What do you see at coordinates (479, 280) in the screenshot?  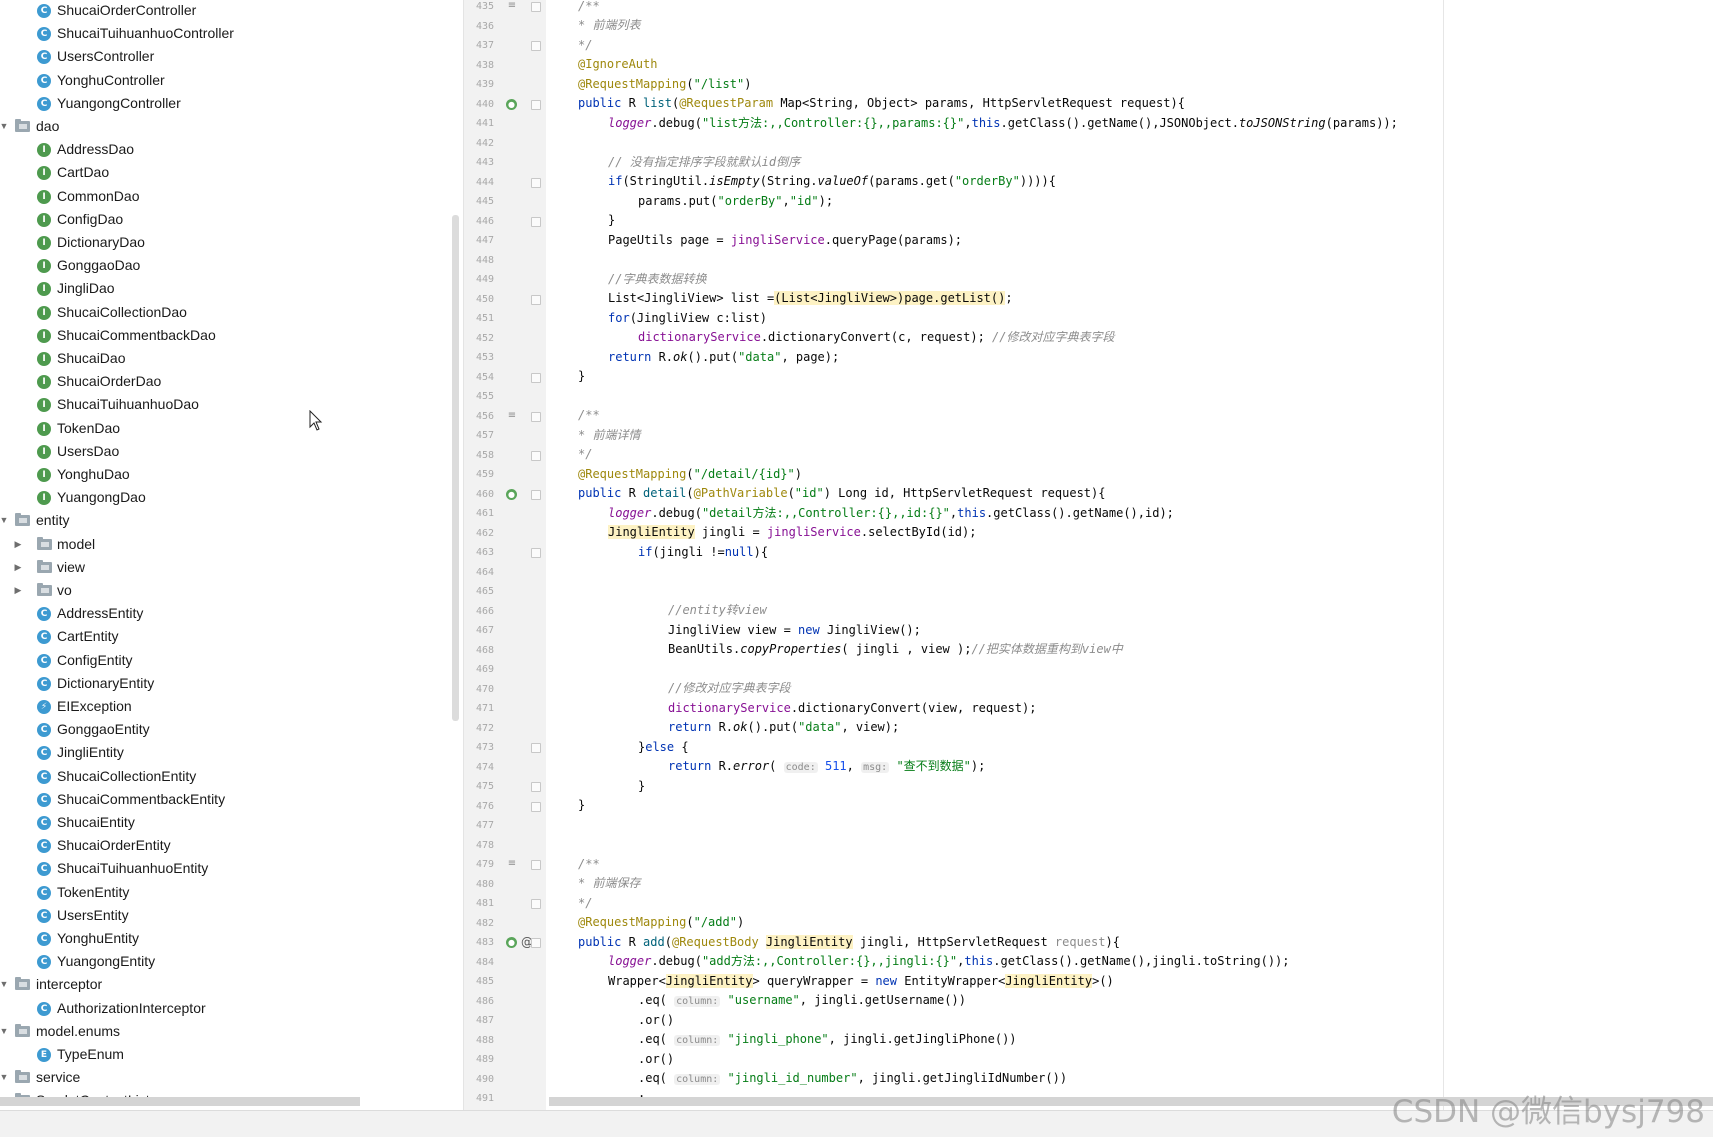 I see `line-number: 449` at bounding box center [479, 280].